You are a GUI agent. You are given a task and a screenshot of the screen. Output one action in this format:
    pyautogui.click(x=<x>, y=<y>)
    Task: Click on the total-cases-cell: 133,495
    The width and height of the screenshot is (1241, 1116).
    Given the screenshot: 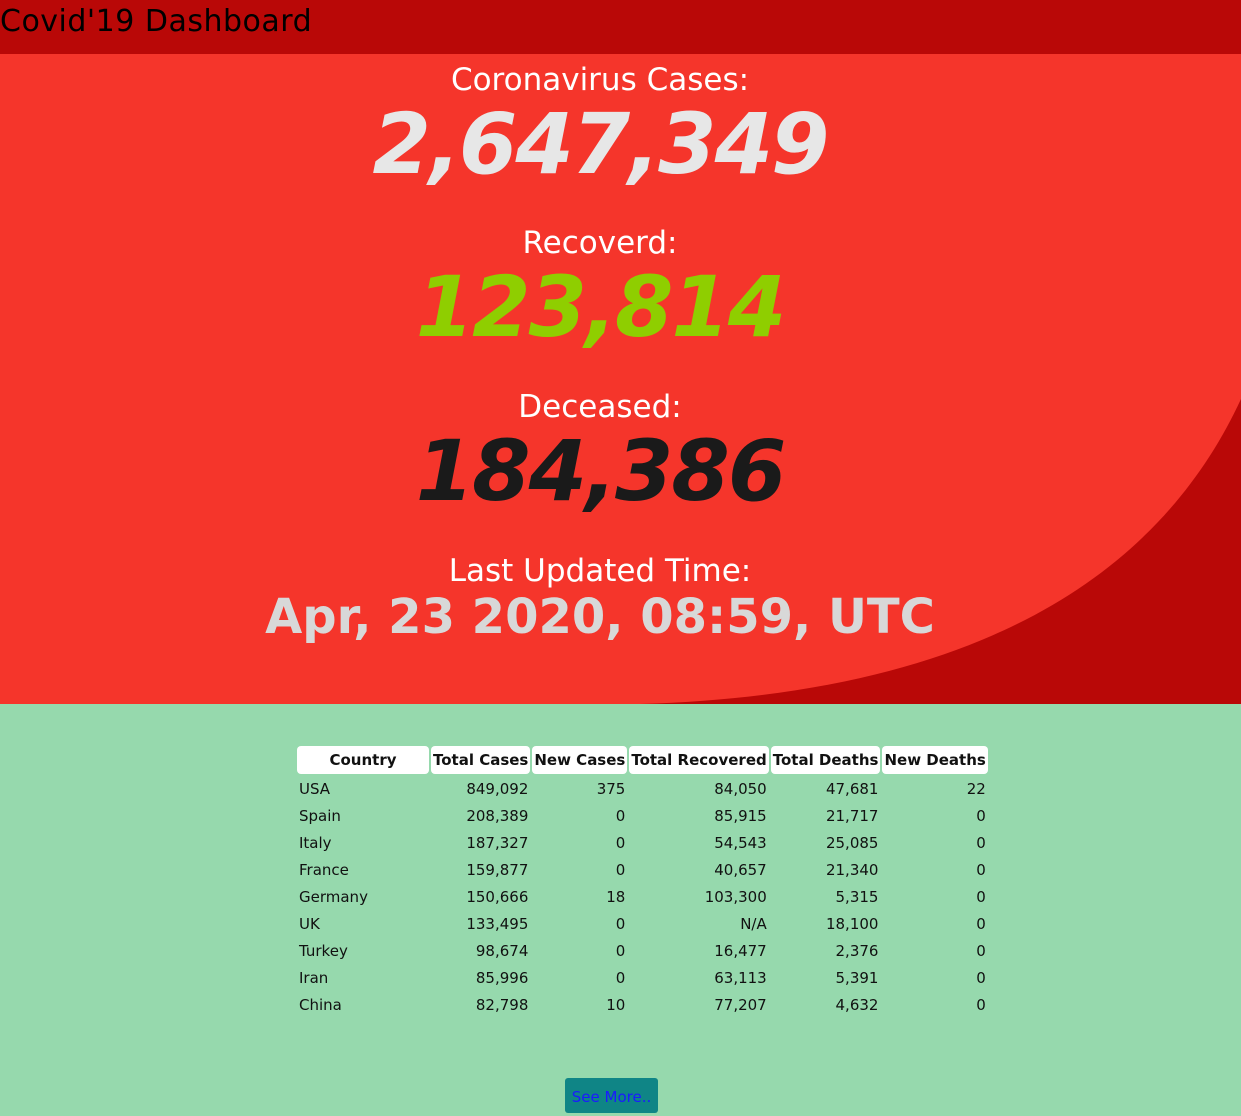 What is the action you would take?
    pyautogui.click(x=497, y=923)
    